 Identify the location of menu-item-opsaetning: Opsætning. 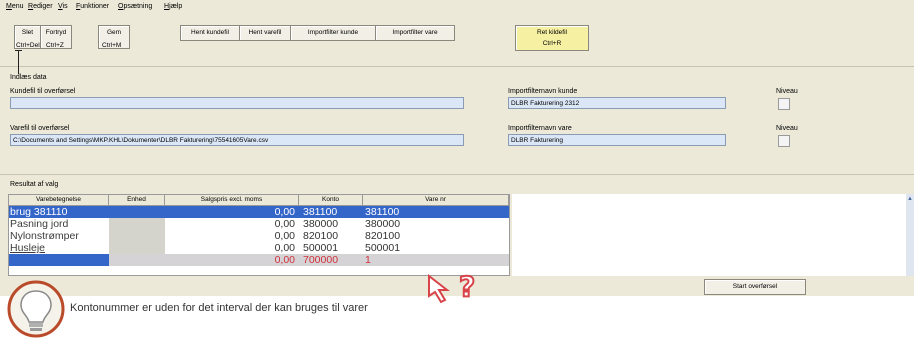
(135, 6).